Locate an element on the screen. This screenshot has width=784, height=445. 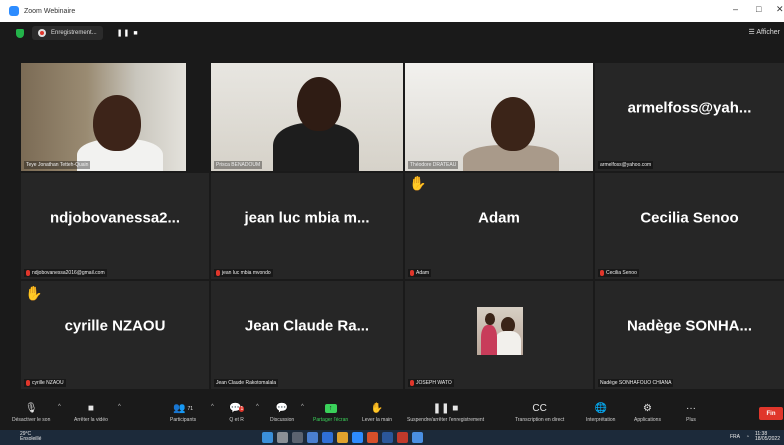
interpretation-button: 🌐 Interprétation is located at coordinates (600, 412).